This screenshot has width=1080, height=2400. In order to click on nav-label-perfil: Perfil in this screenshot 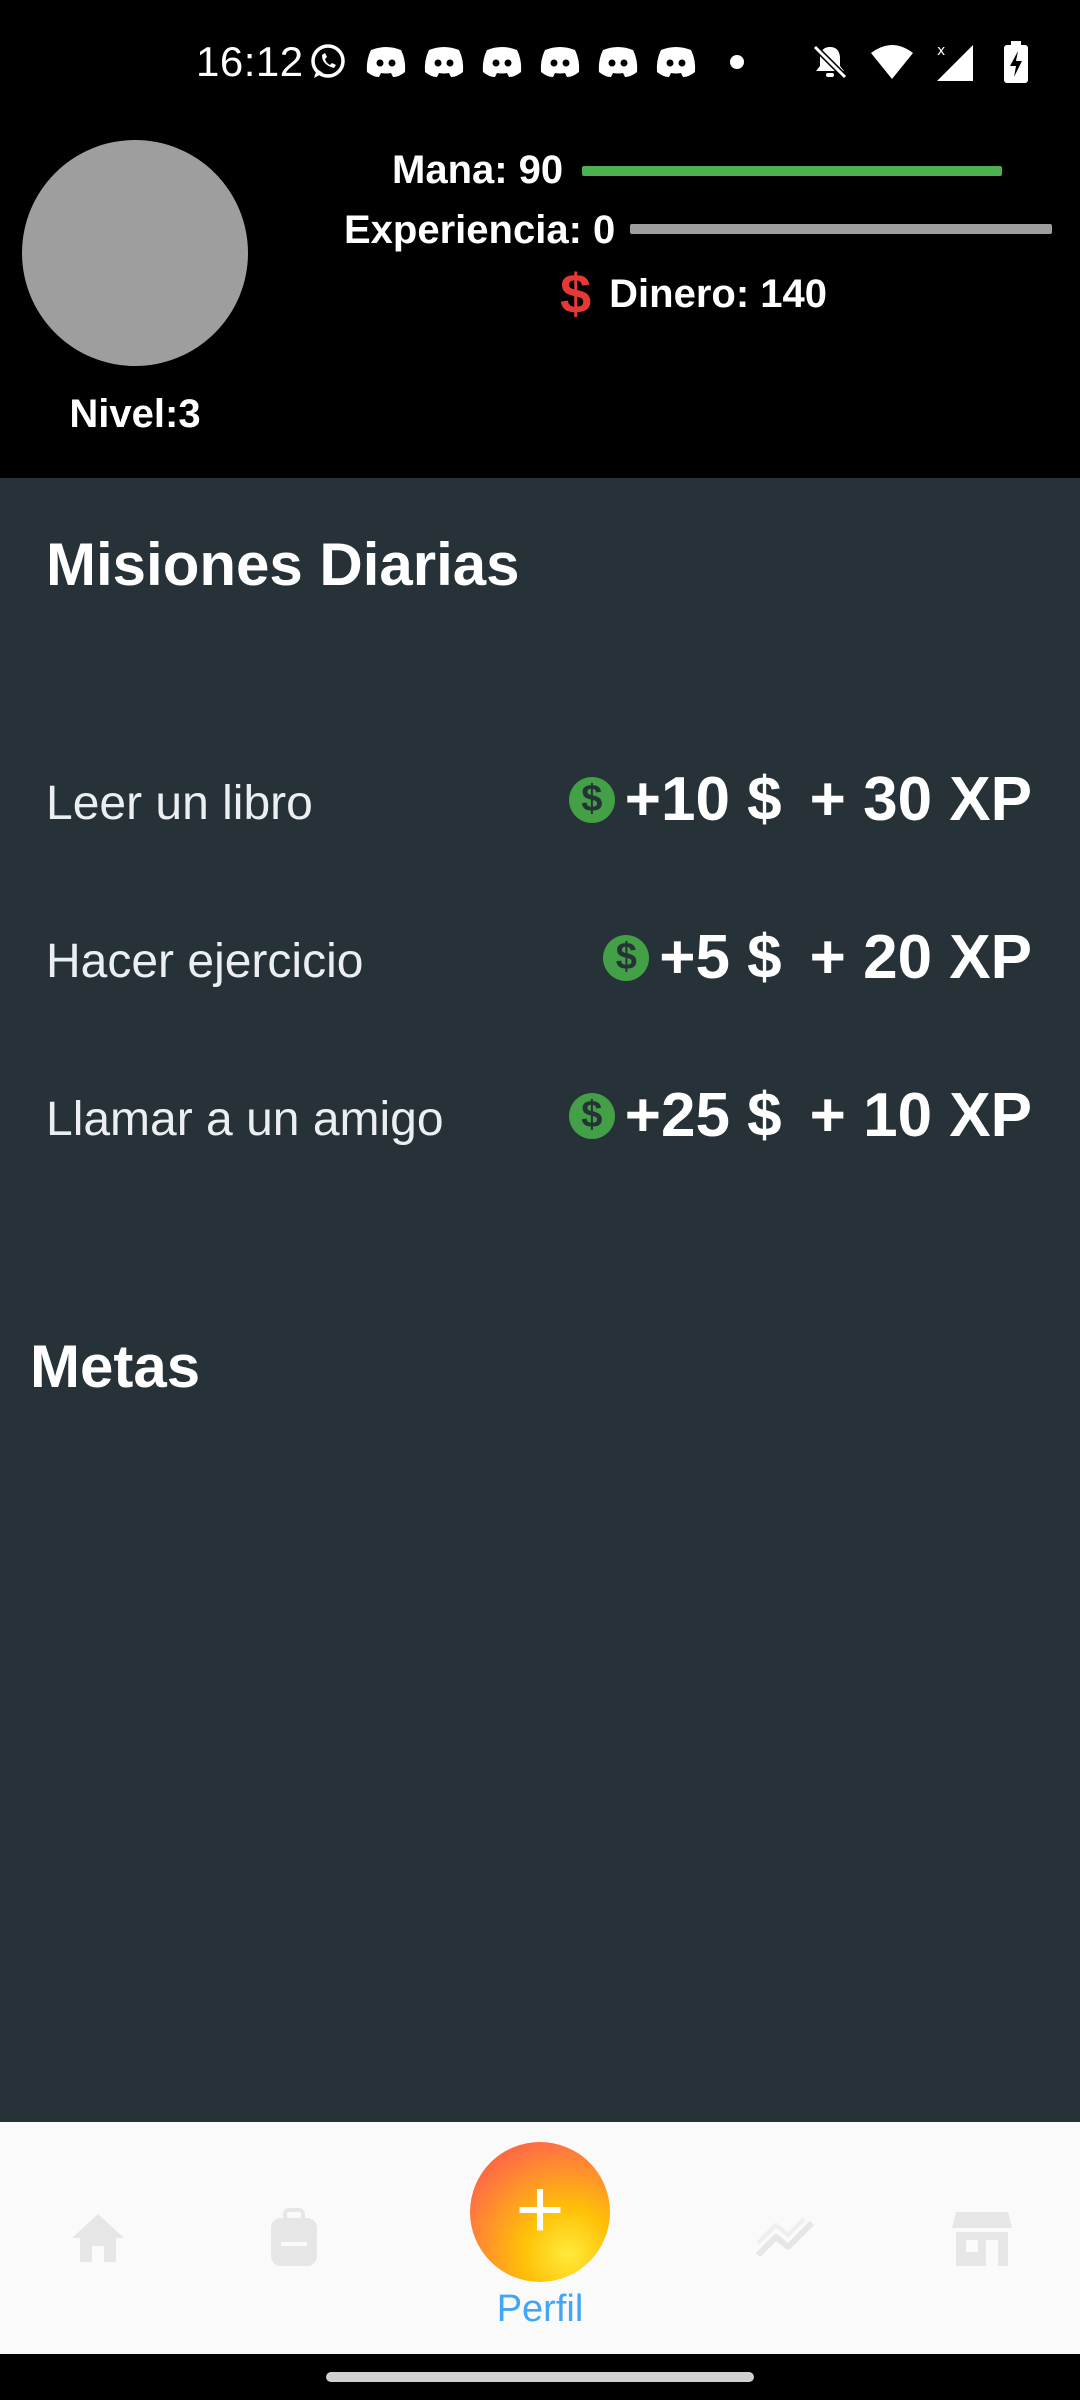, I will do `click(540, 2309)`.